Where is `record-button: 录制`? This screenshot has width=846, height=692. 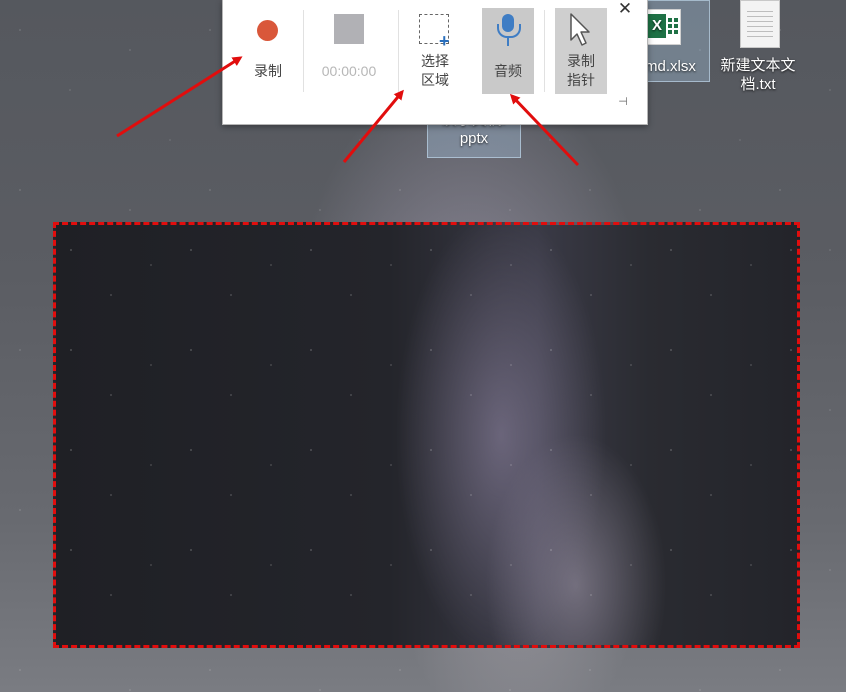
record-button: 录制 is located at coordinates (268, 51).